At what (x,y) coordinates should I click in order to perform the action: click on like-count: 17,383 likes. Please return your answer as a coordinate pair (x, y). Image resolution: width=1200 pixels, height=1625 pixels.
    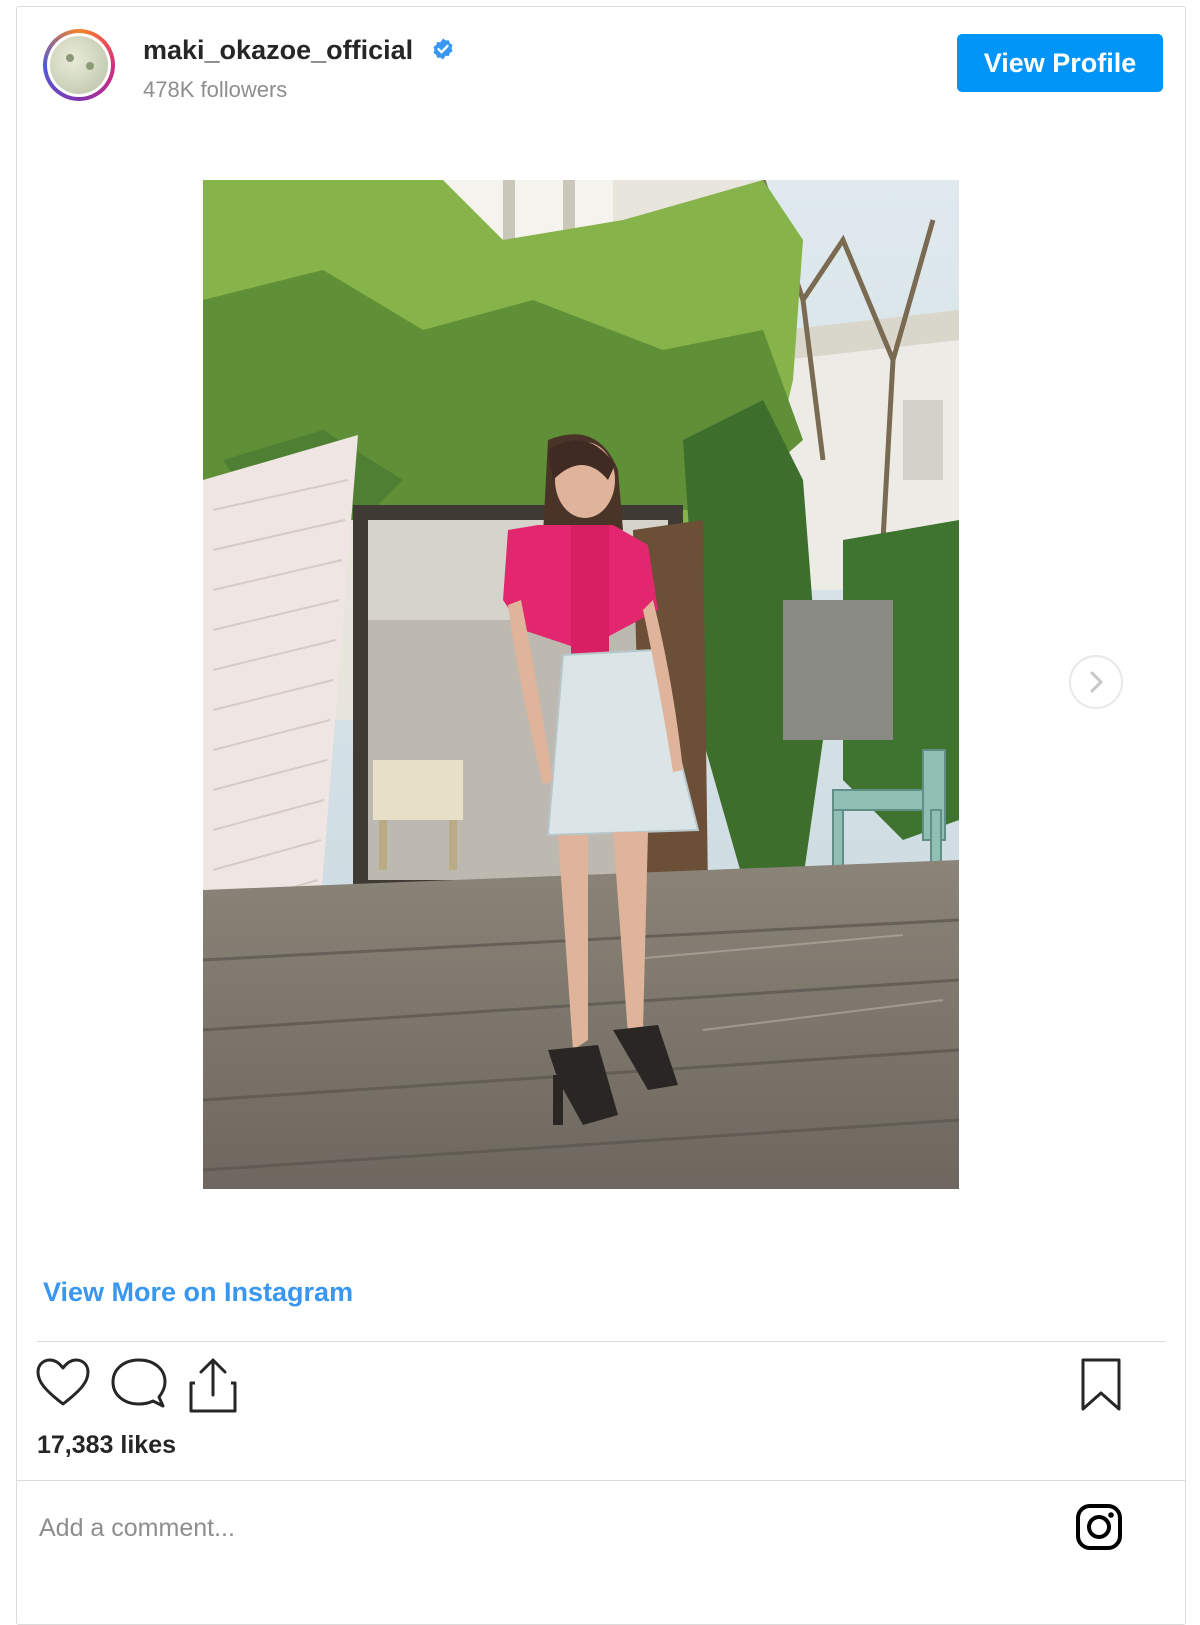
    Looking at the image, I should click on (107, 1445).